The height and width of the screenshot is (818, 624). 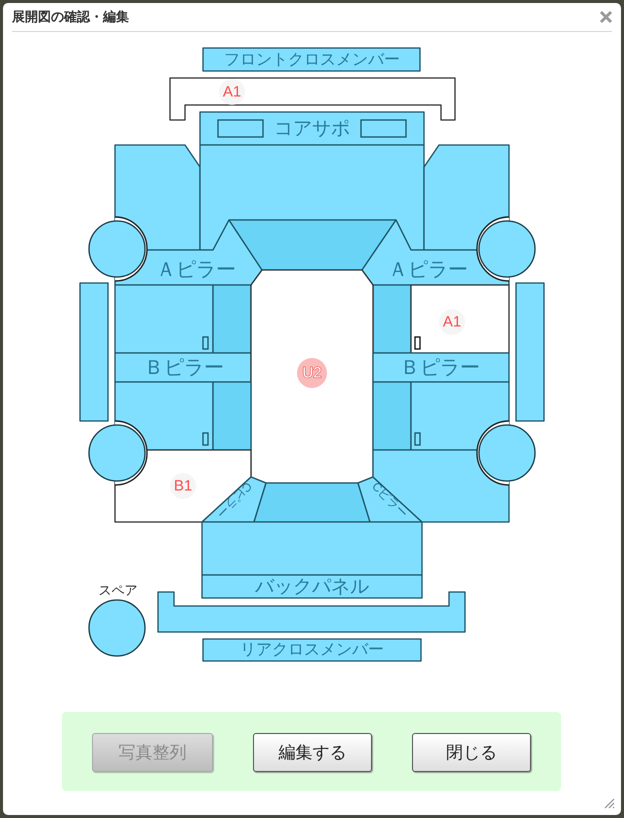 What do you see at coordinates (311, 59) in the screenshot?
I see `front-cross-member: フロントクロスメンバー` at bounding box center [311, 59].